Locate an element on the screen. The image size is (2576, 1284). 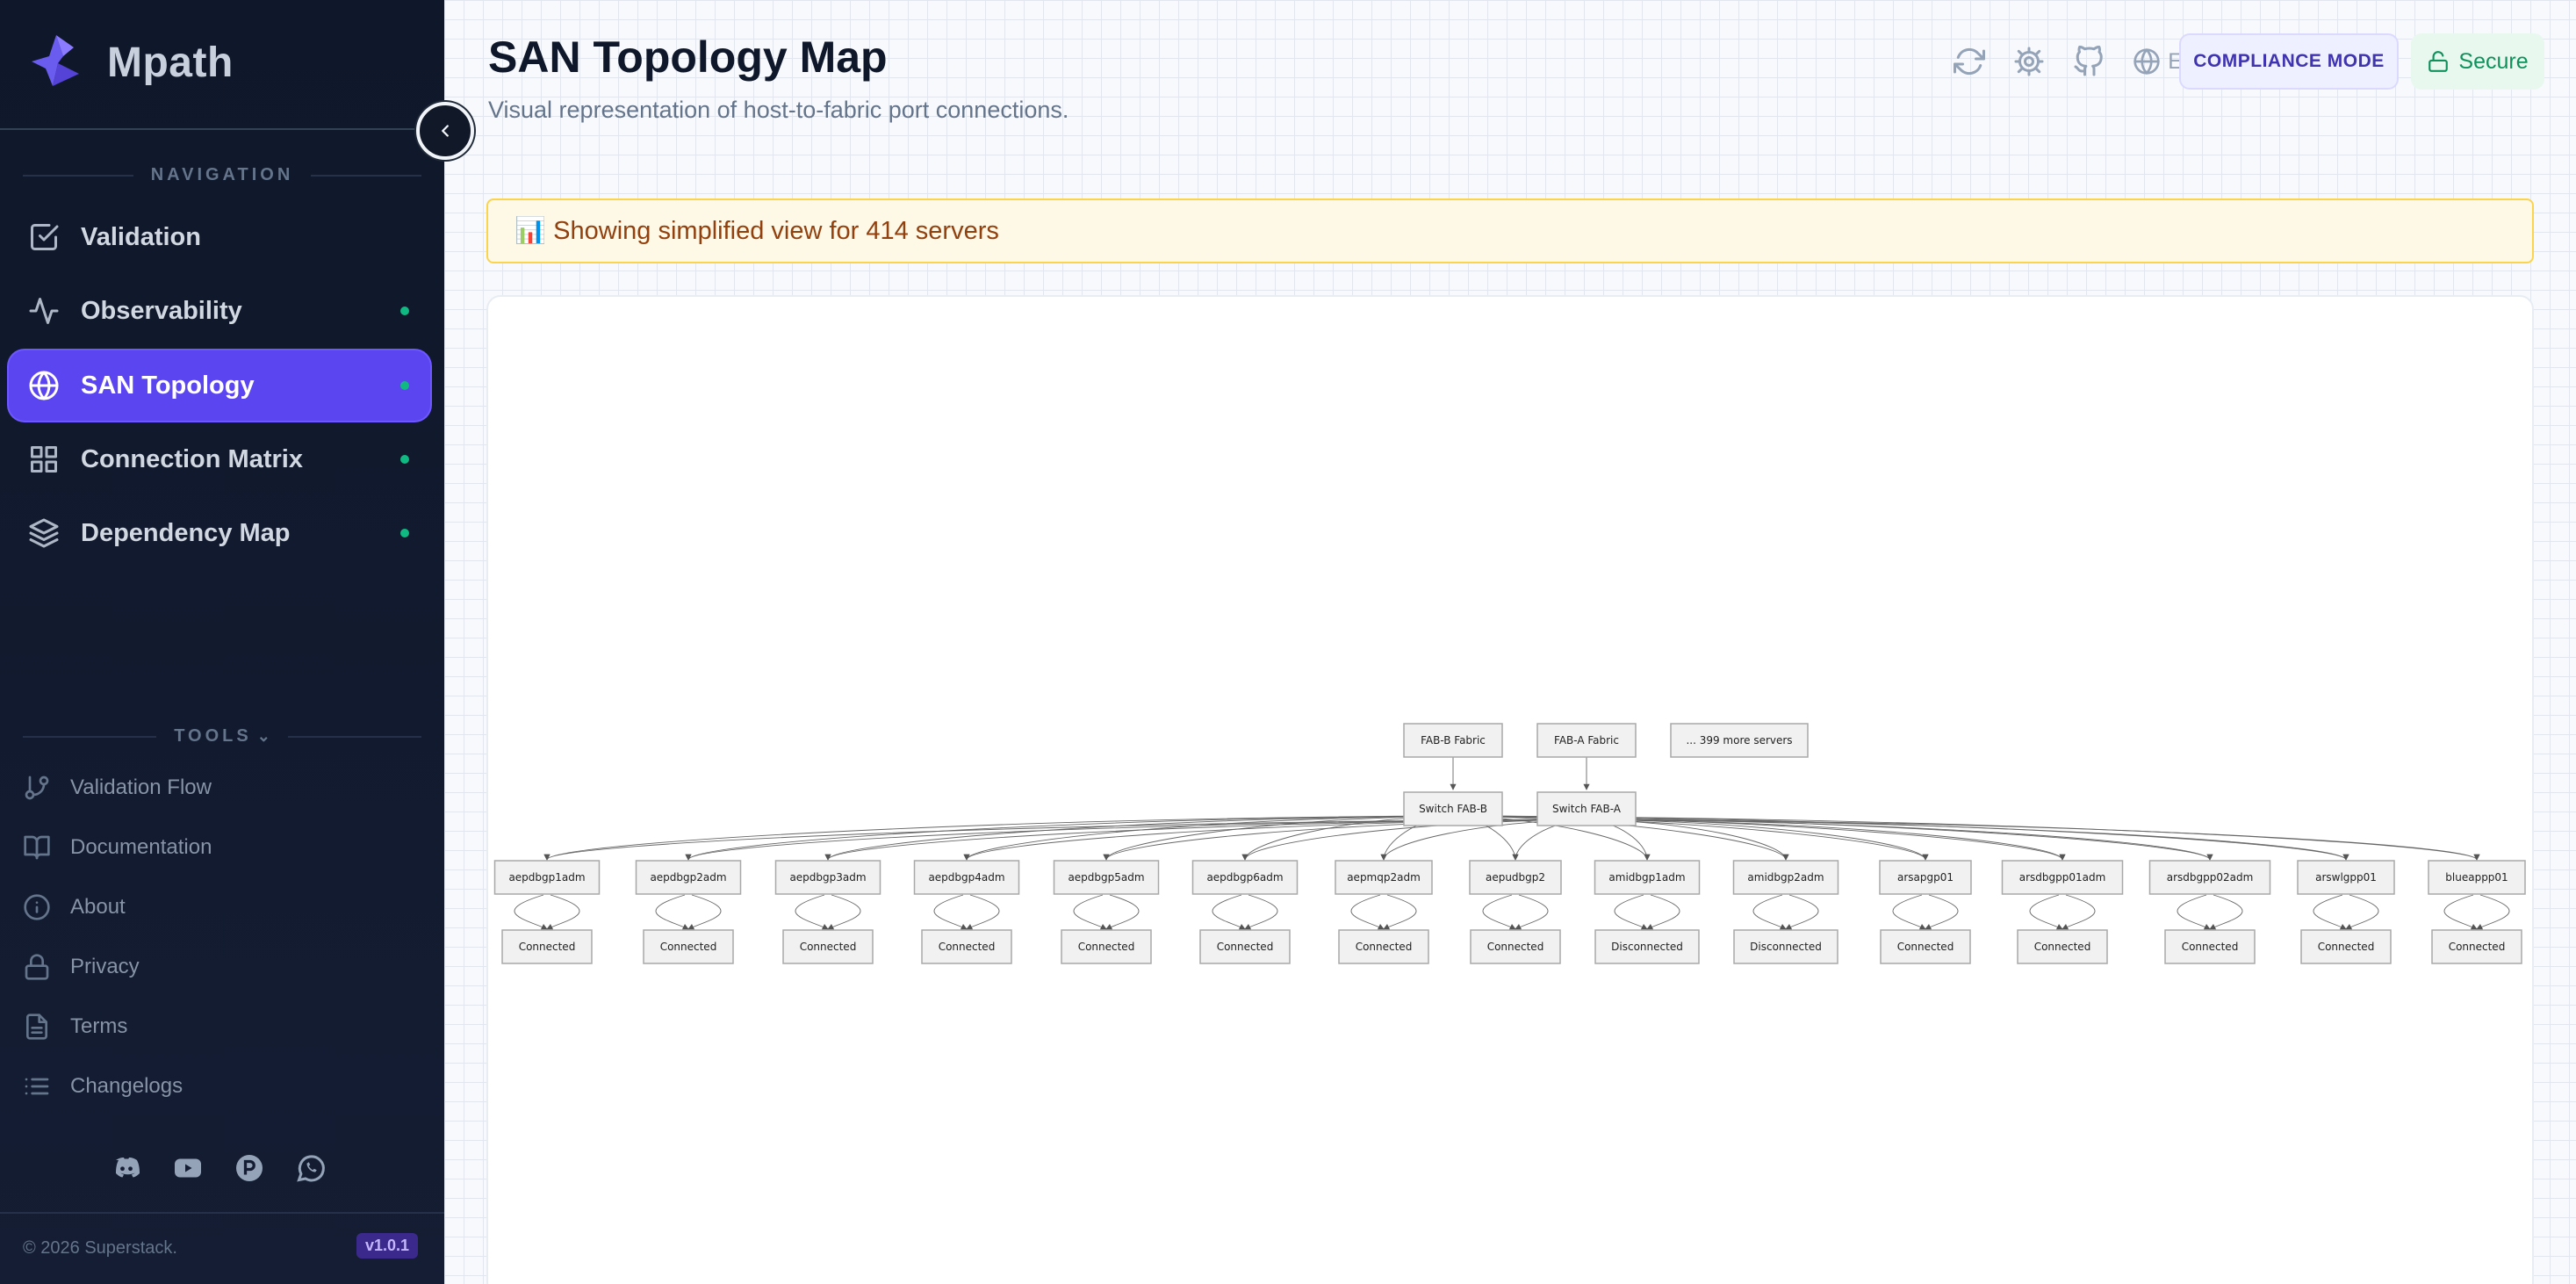
chevron-left-icon is located at coordinates (445, 131).